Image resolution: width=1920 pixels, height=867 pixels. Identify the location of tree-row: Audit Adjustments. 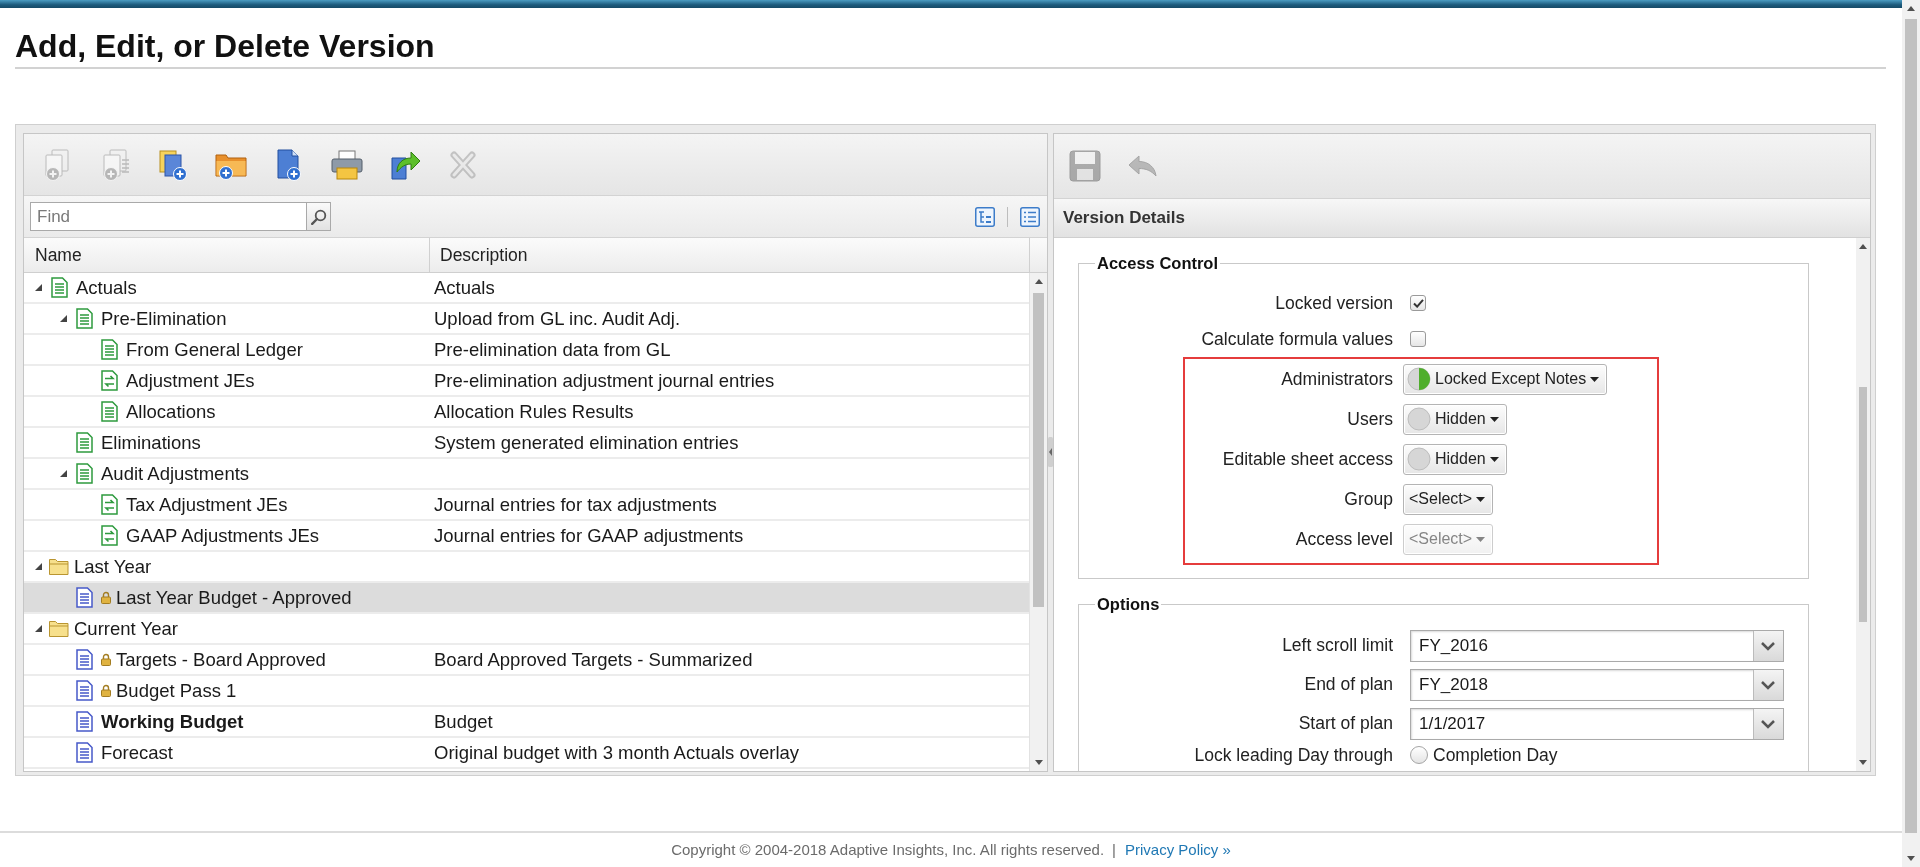
(526, 474).